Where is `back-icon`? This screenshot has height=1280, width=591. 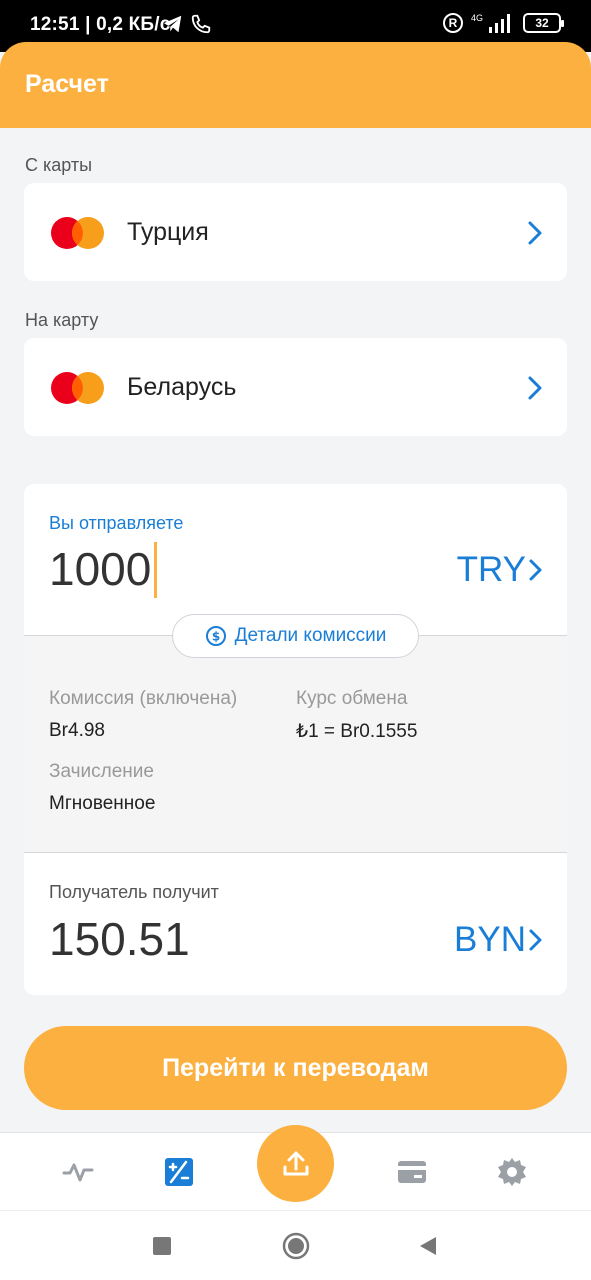 back-icon is located at coordinates (427, 1246).